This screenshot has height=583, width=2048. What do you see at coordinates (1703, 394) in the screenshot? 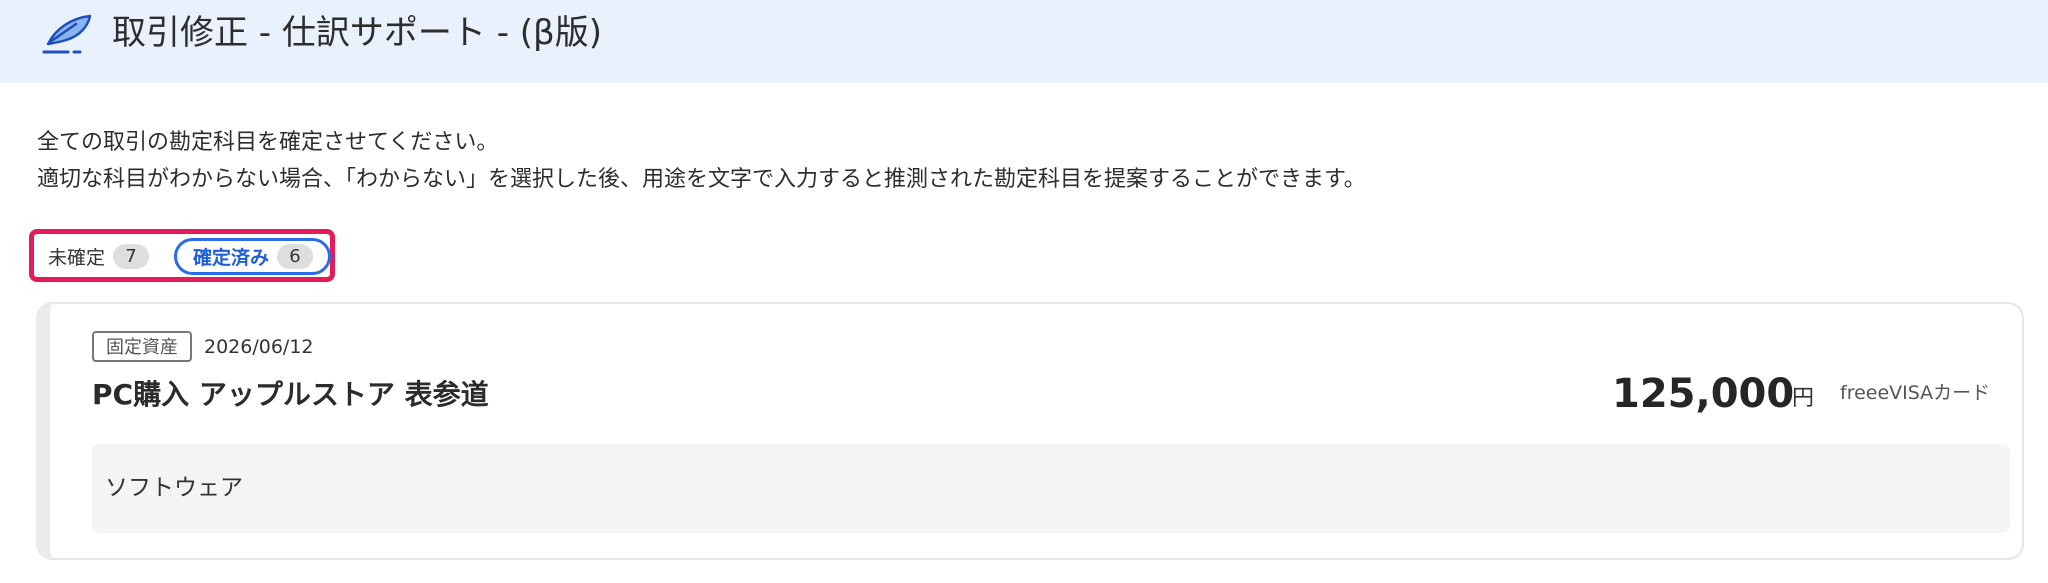
I see `transaction-amount: 125,000` at bounding box center [1703, 394].